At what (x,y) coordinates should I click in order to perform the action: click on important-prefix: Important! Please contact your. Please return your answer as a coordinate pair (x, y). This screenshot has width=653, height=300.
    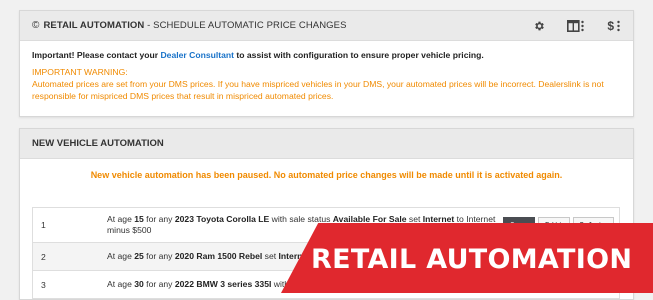
    Looking at the image, I should click on (96, 55).